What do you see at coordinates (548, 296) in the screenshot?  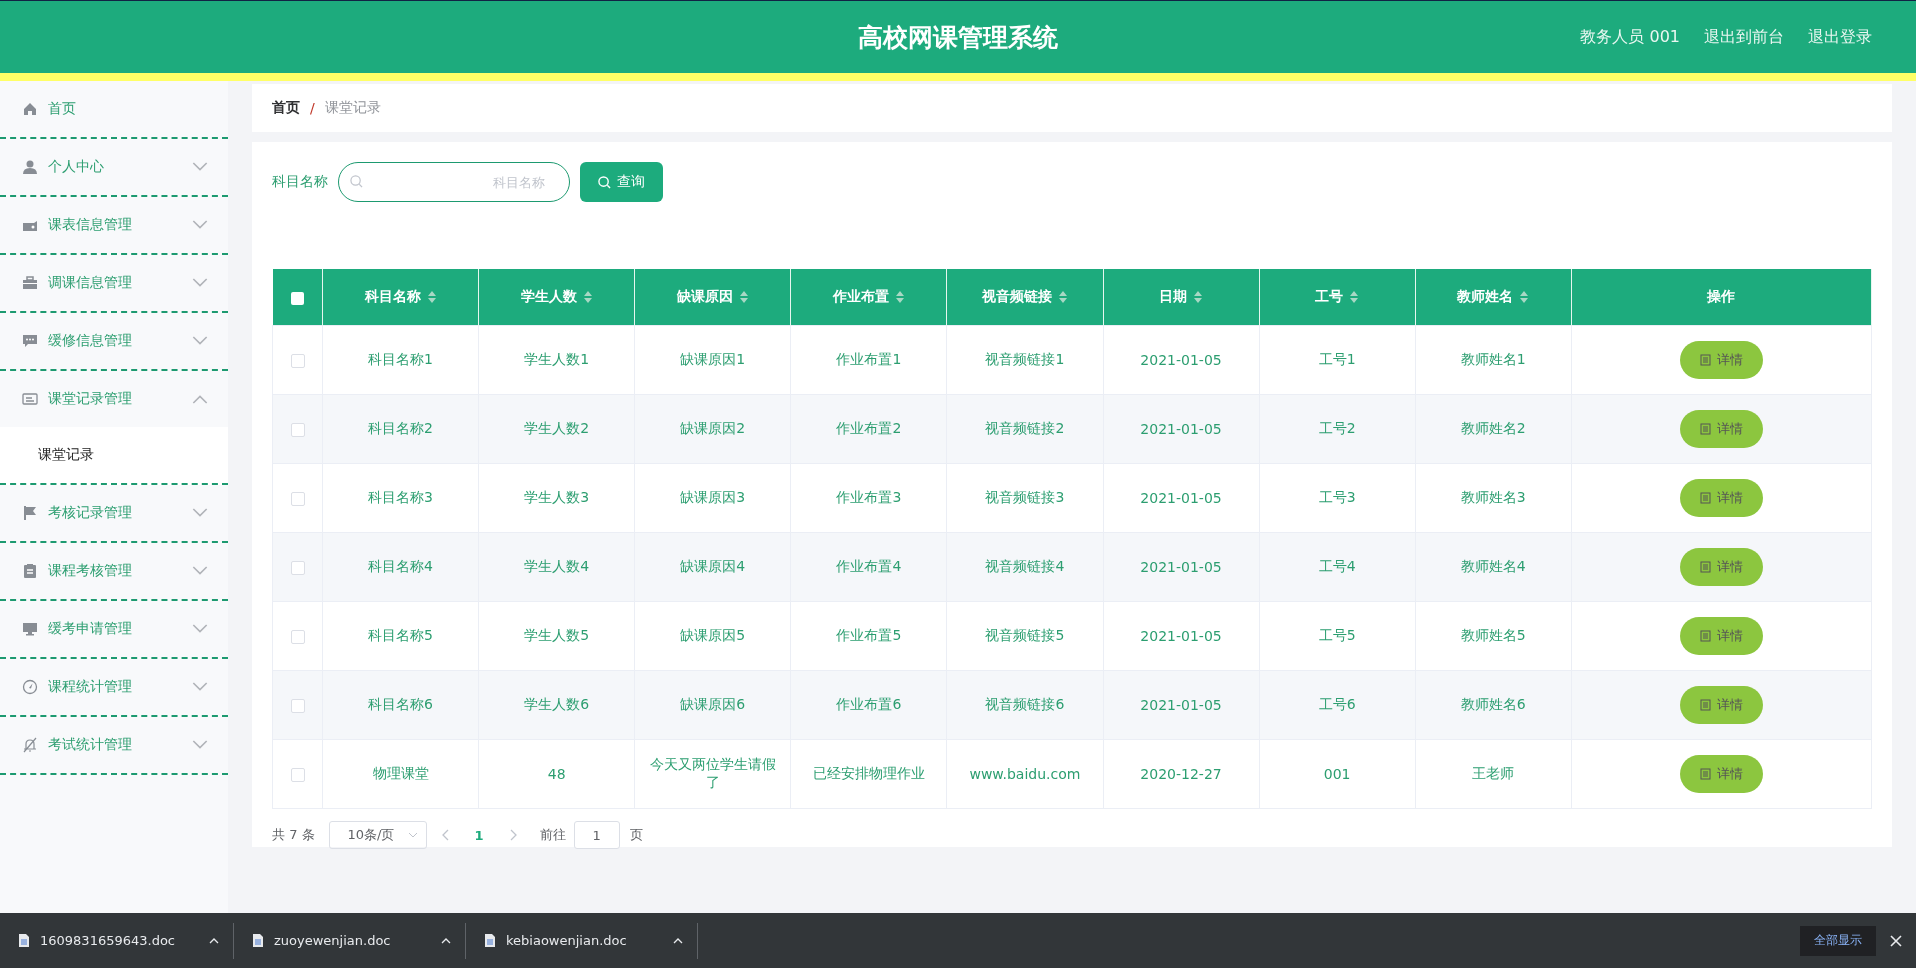 I see `column-header: 学生人数` at bounding box center [548, 296].